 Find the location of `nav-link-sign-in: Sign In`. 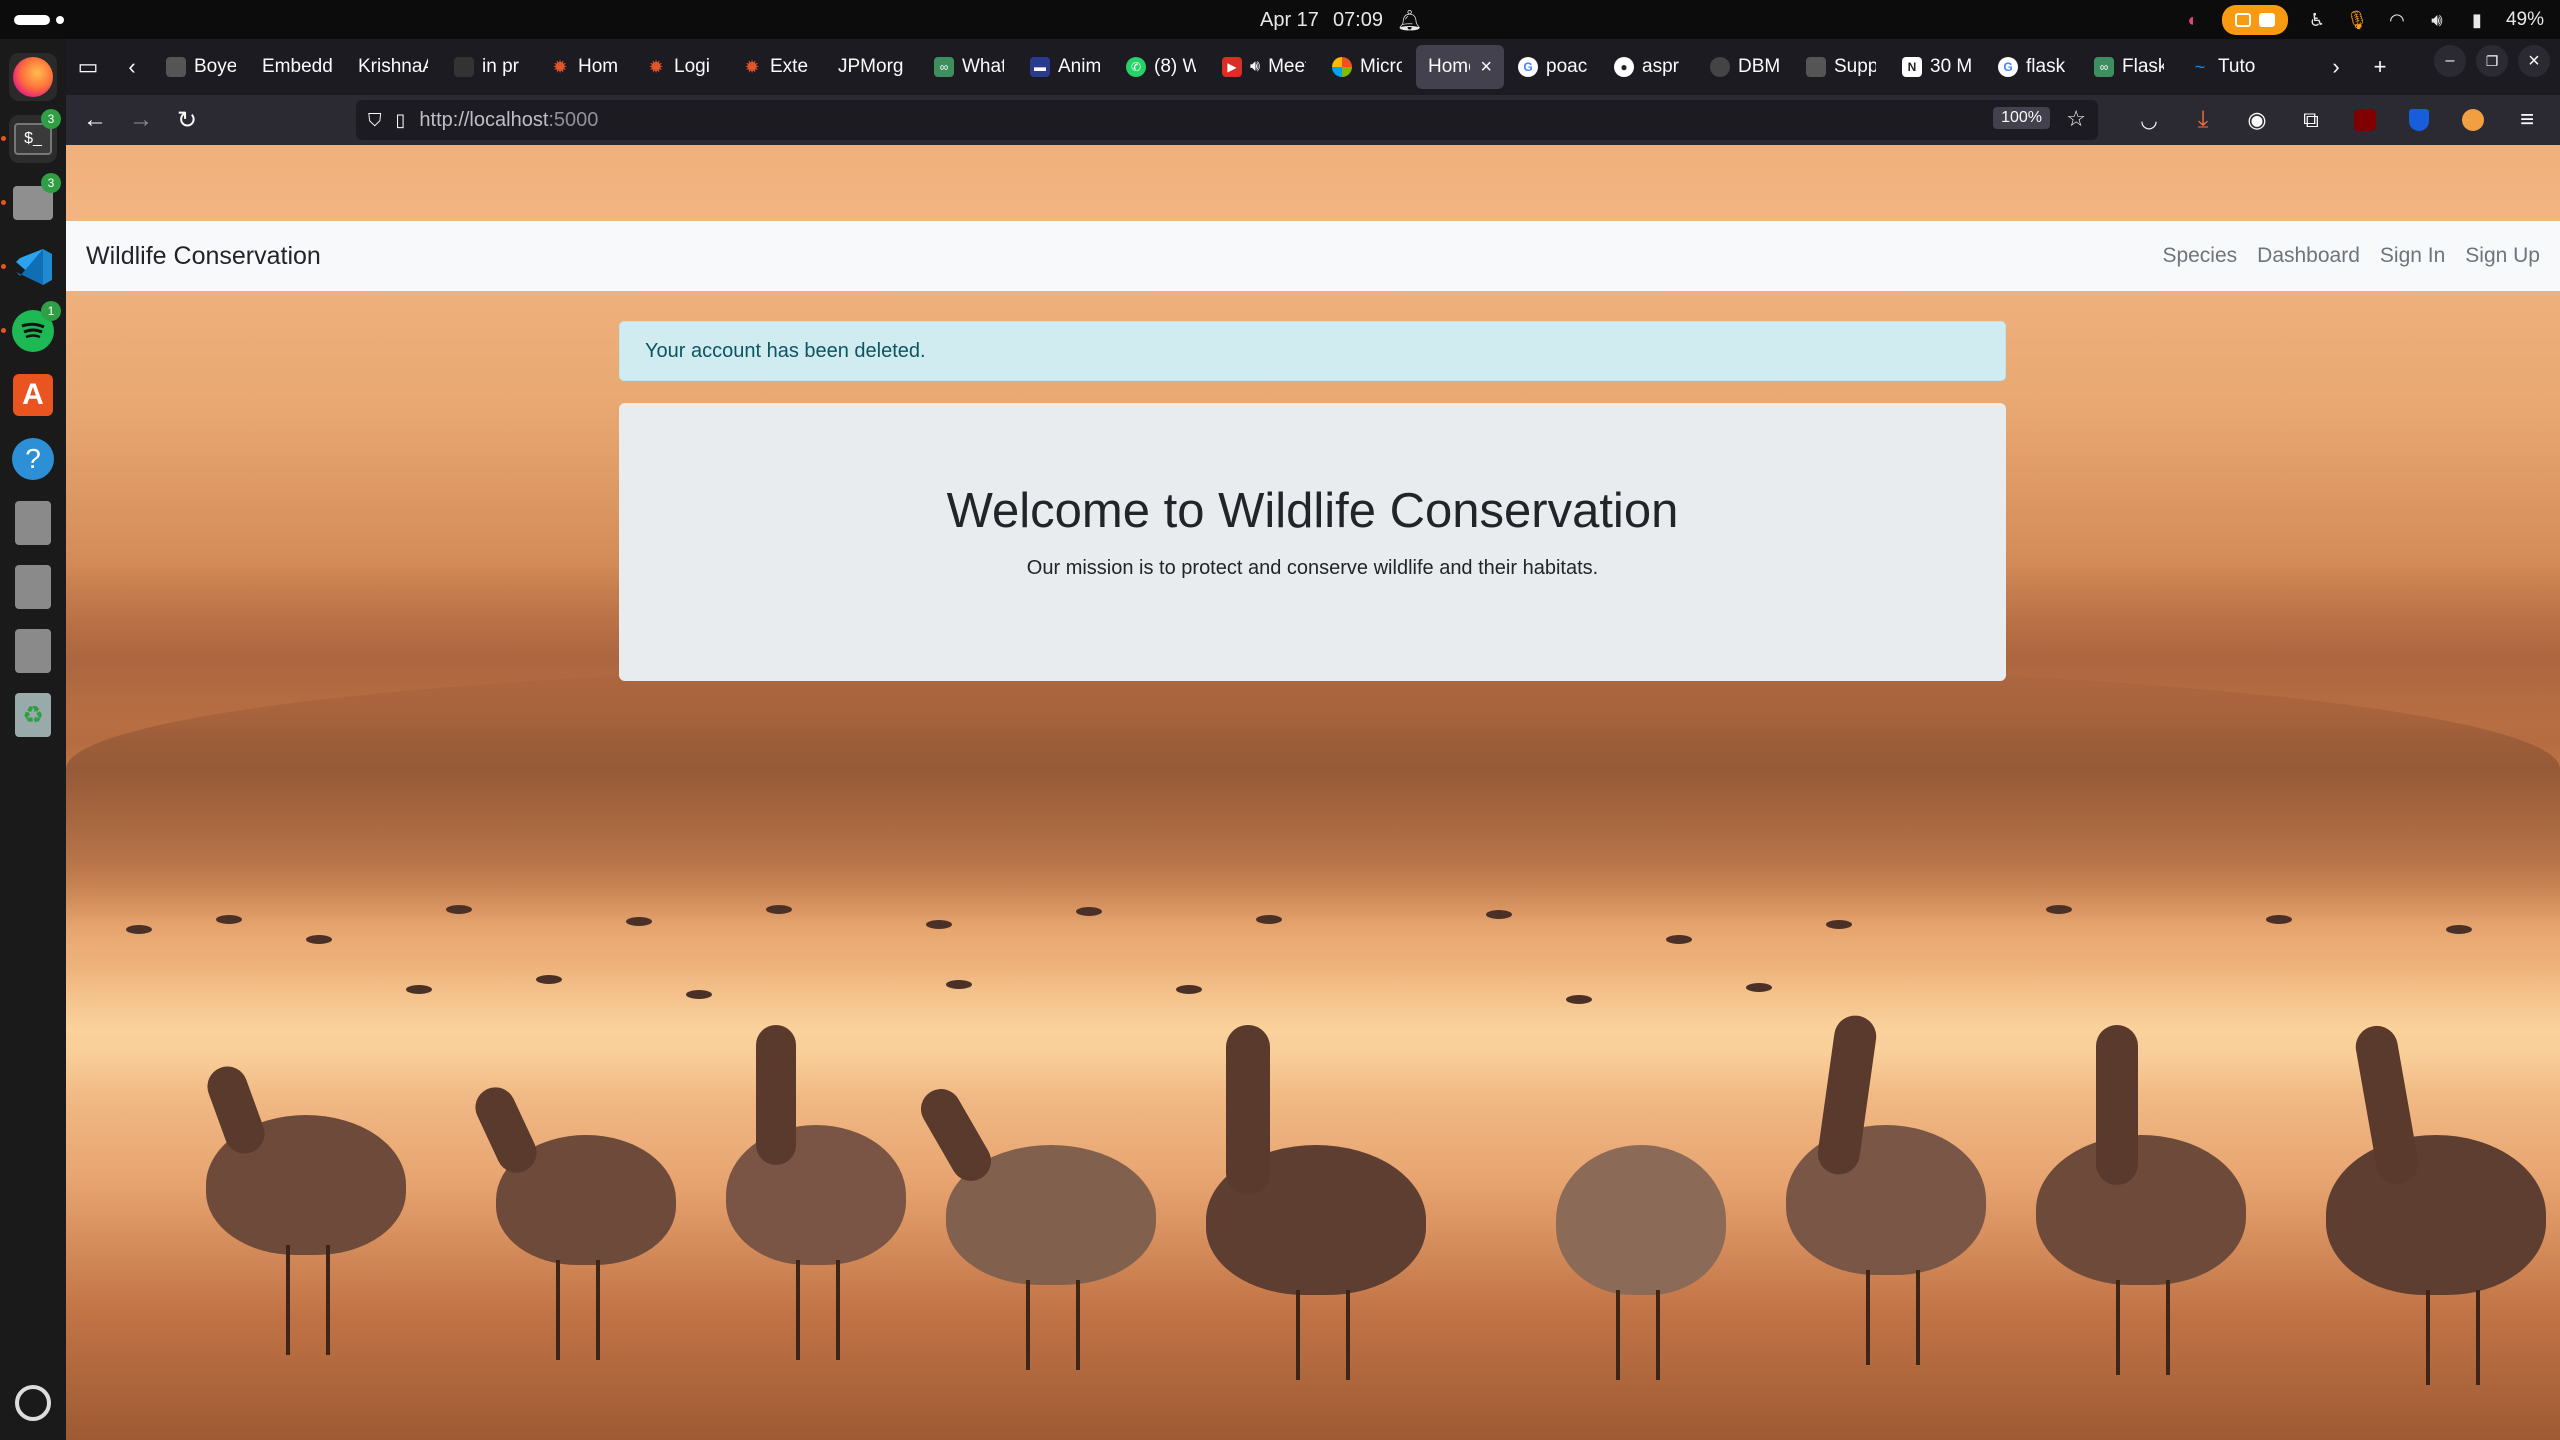

nav-link-sign-in: Sign In is located at coordinates (2412, 256).